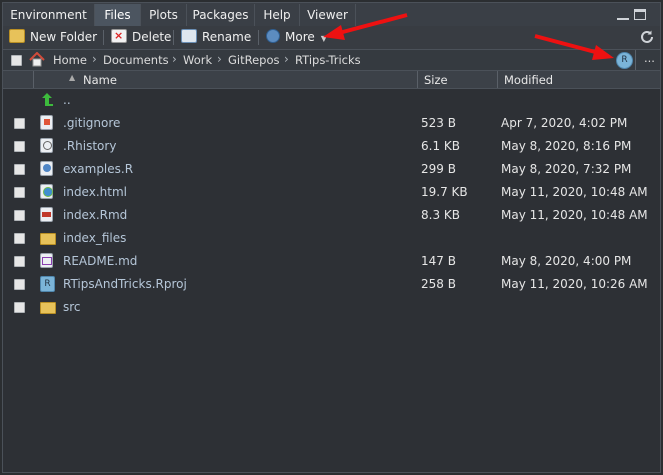 The height and width of the screenshot is (475, 663). I want to click on file-name-link: examples.R, so click(98, 169).